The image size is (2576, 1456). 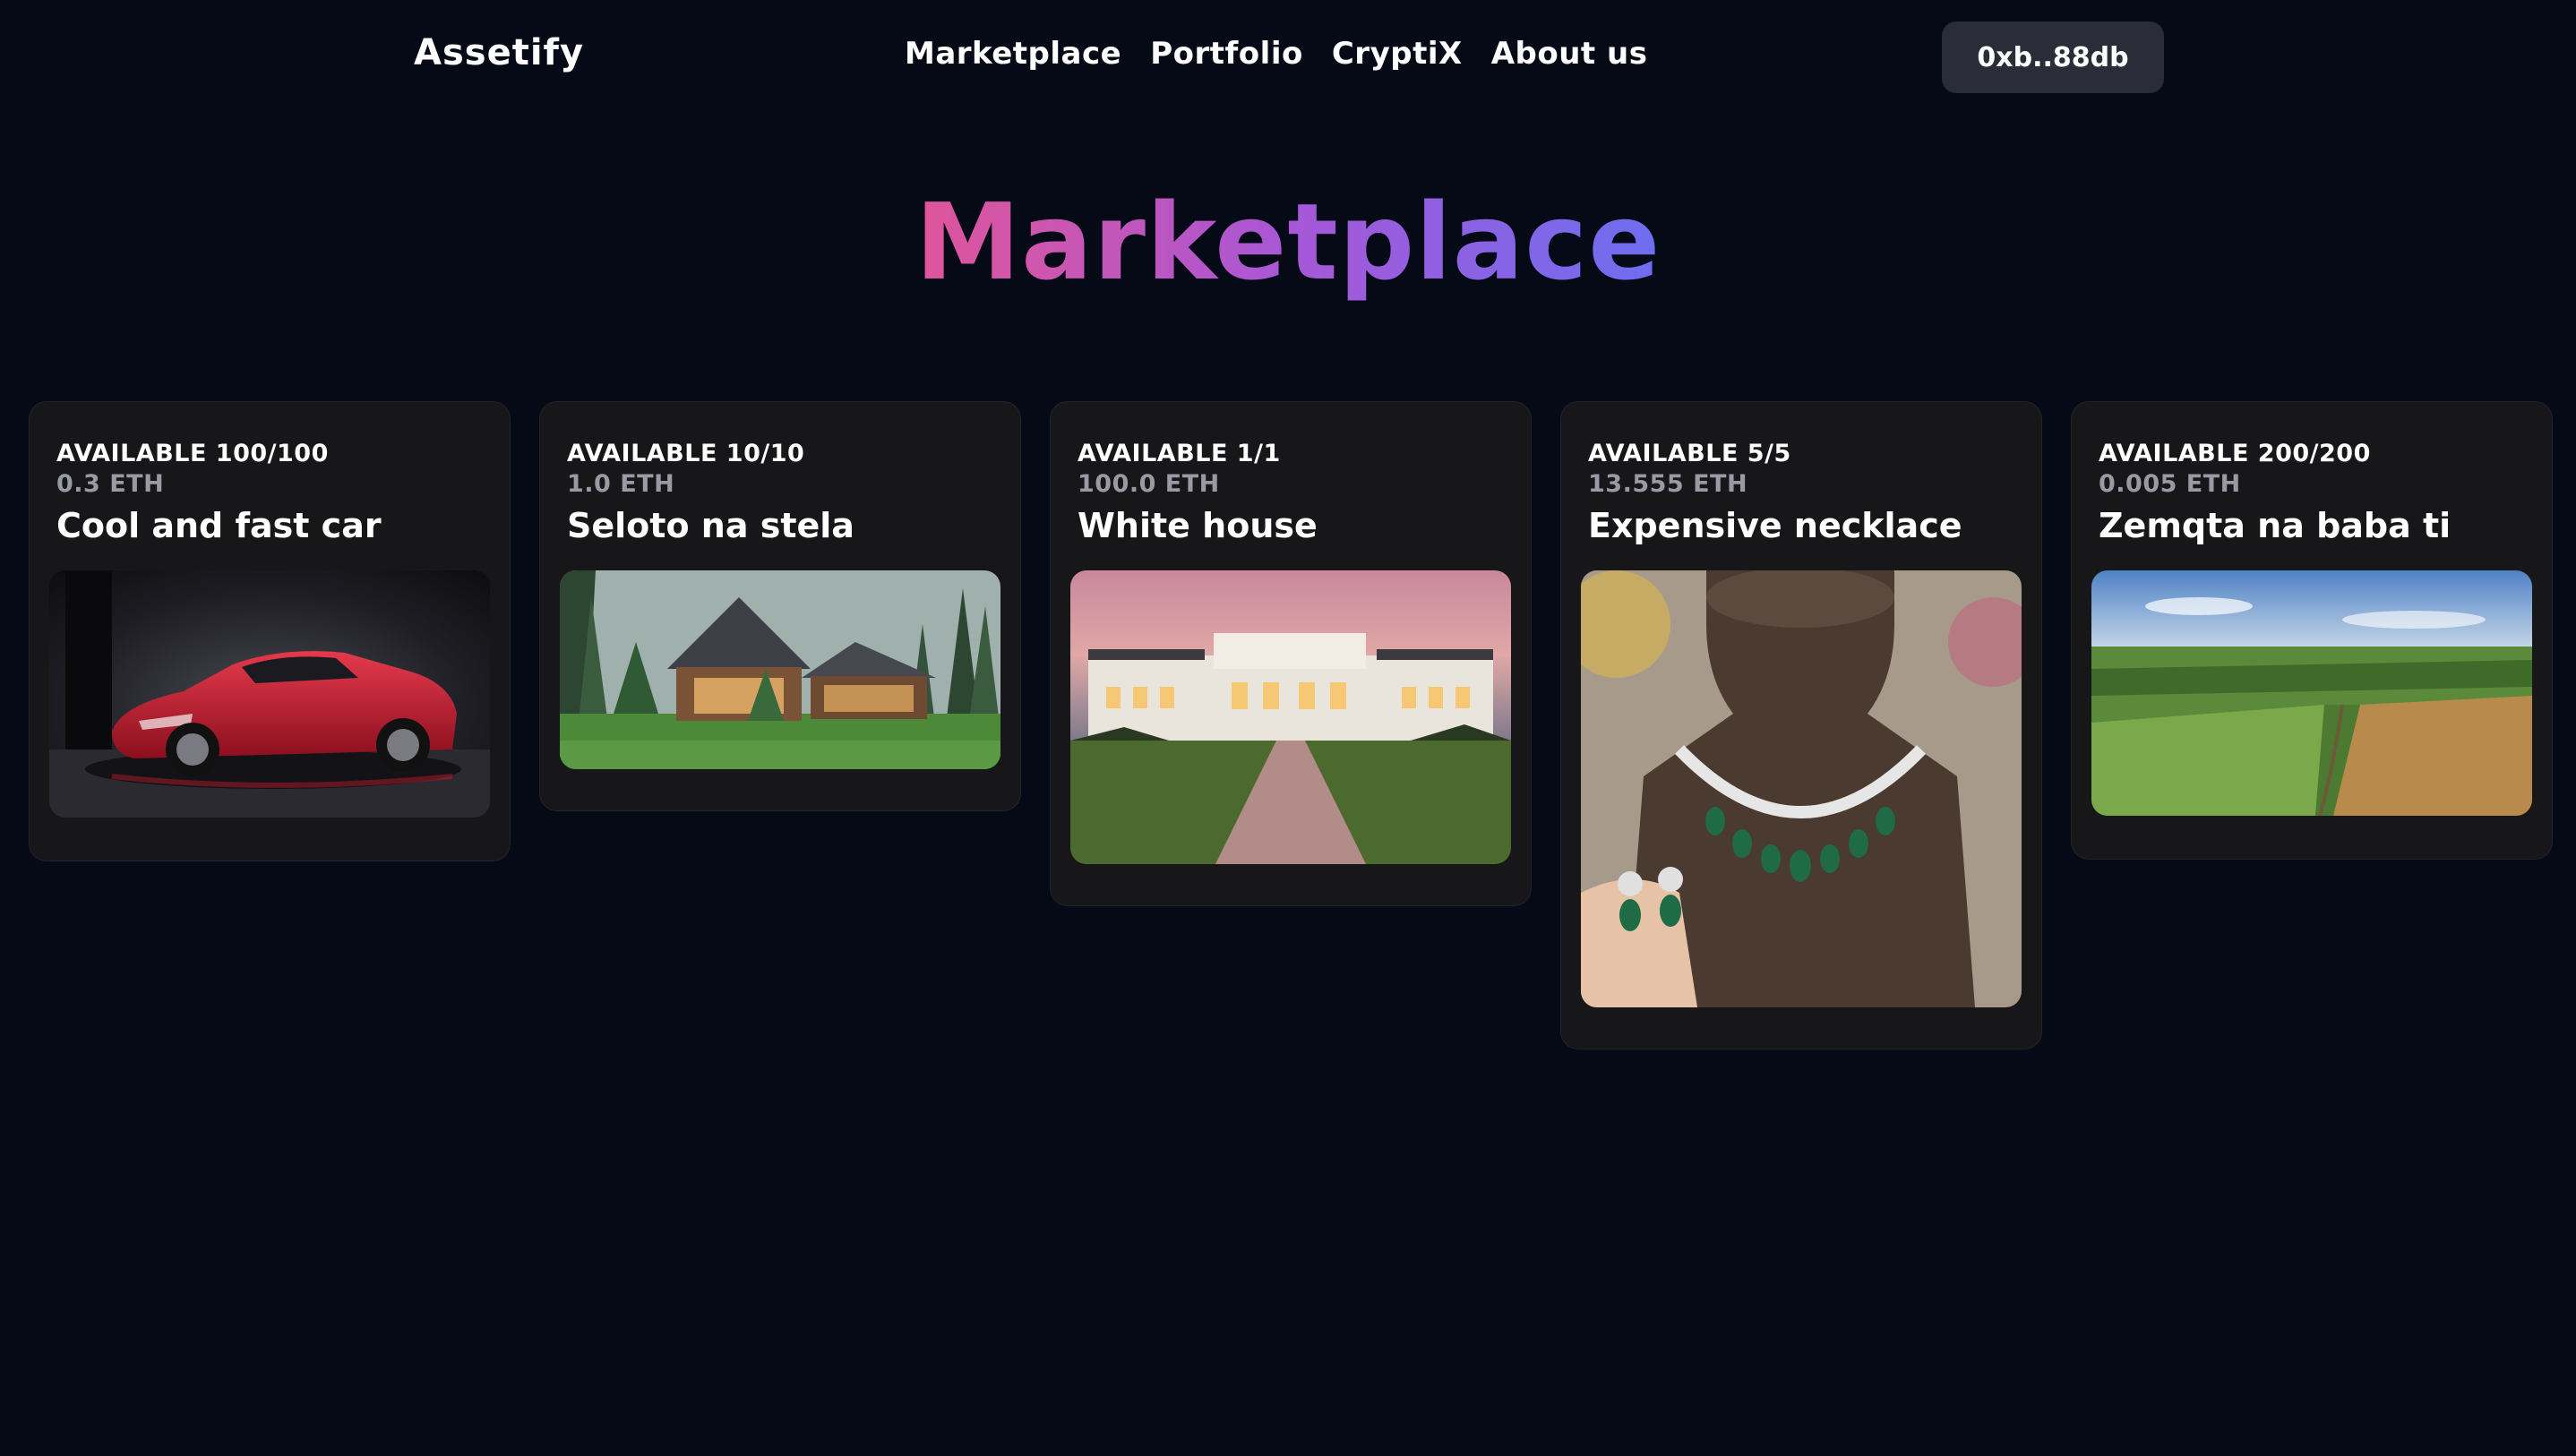 What do you see at coordinates (2235, 453) in the screenshot?
I see `listing-availability: AVAILABLE 200/200` at bounding box center [2235, 453].